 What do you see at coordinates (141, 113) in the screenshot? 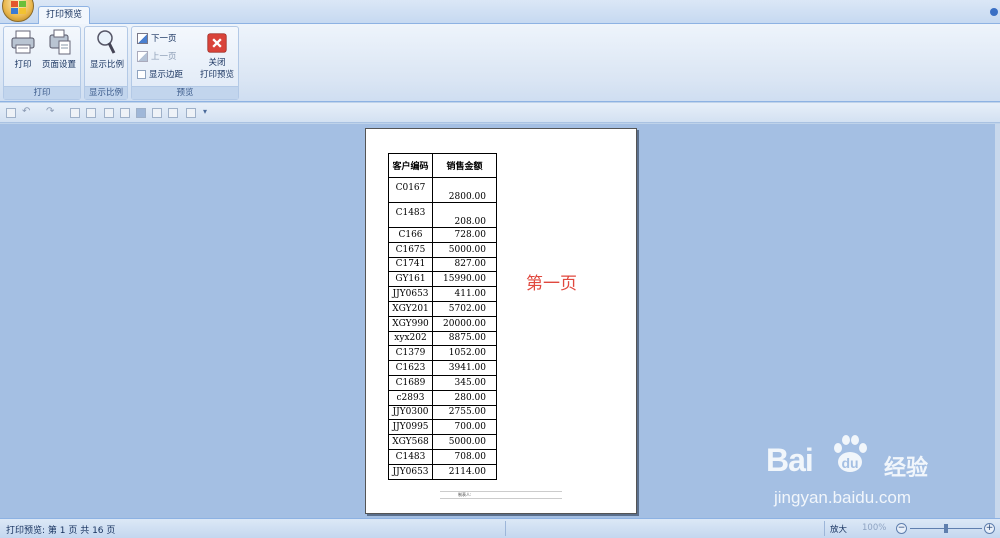
I see `print-preview-icon` at bounding box center [141, 113].